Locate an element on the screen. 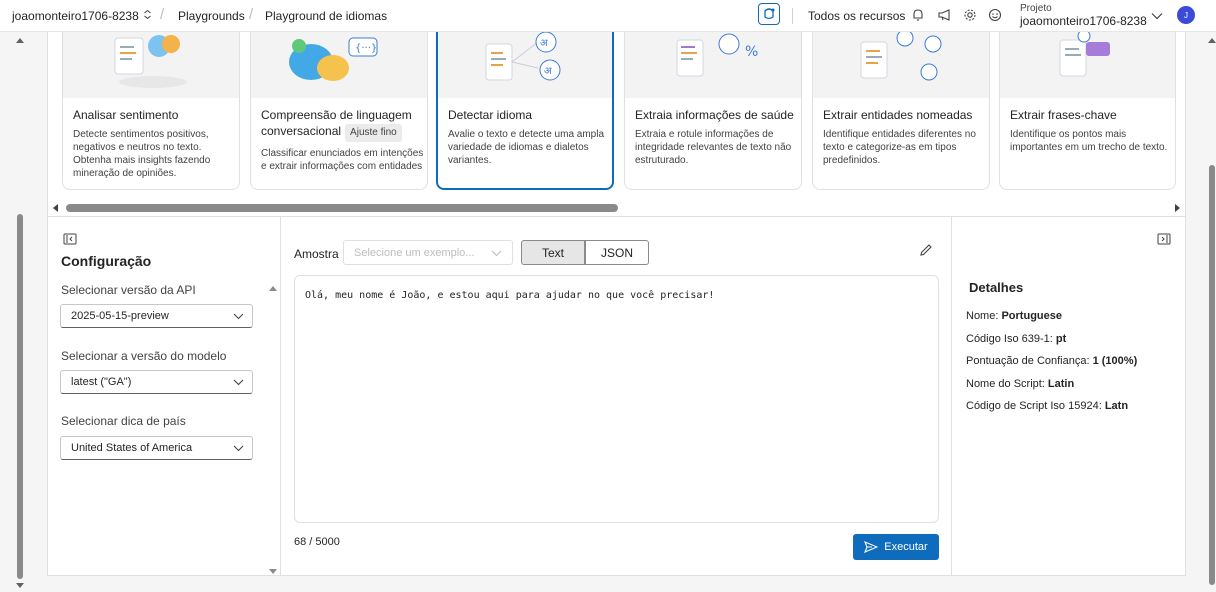 The image size is (1216, 592). copilot-icon is located at coordinates (769, 14).